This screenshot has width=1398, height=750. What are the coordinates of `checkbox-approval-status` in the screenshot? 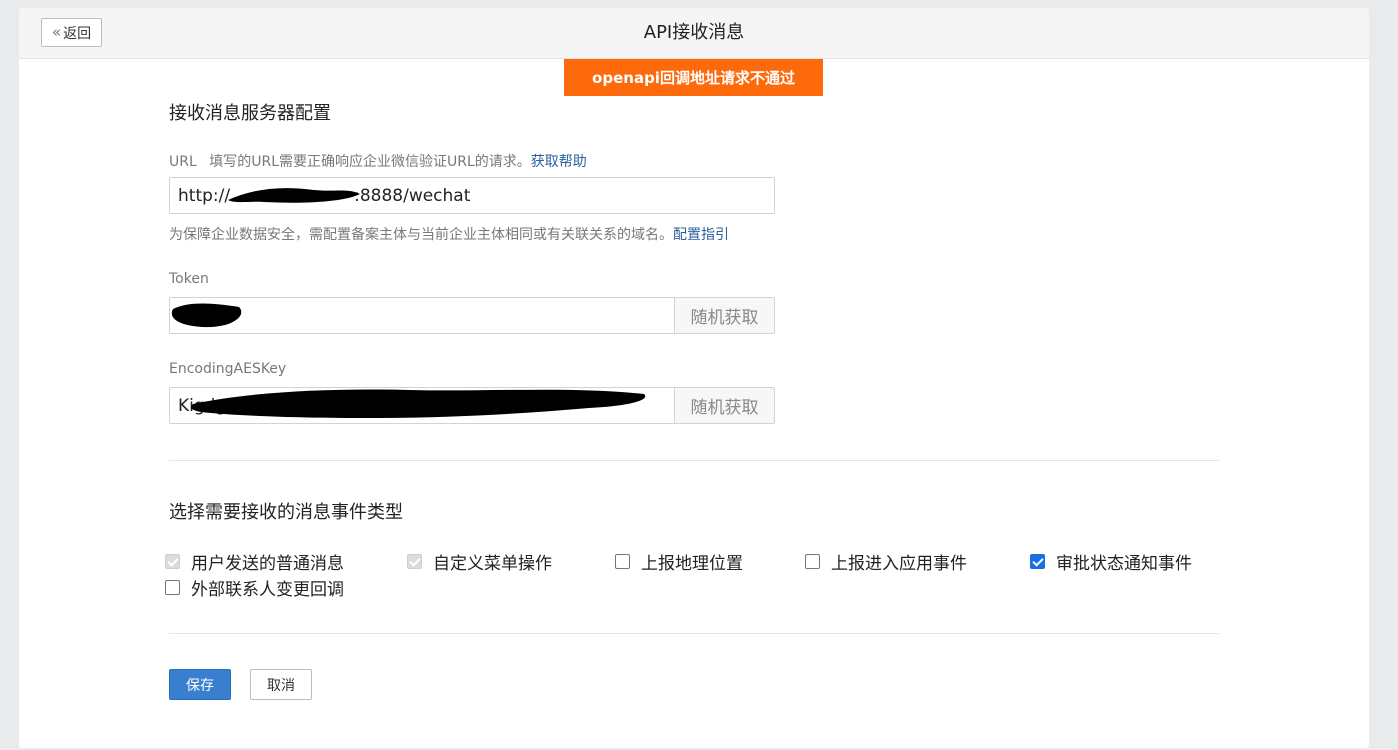 It's located at (1037, 561).